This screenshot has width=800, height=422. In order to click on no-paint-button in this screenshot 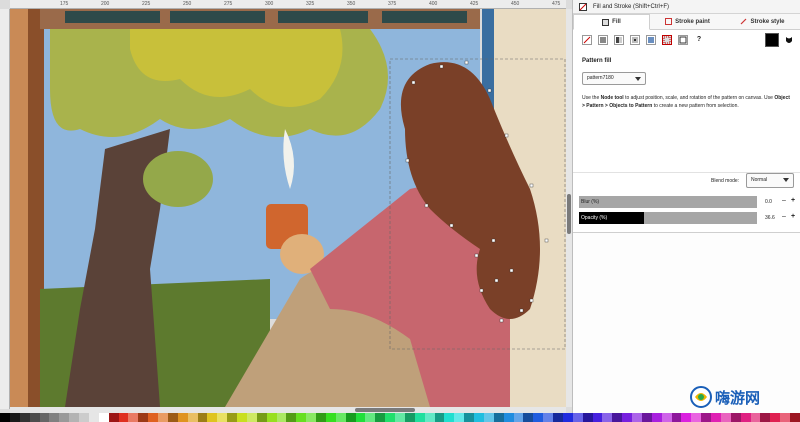, I will do `click(587, 40)`.